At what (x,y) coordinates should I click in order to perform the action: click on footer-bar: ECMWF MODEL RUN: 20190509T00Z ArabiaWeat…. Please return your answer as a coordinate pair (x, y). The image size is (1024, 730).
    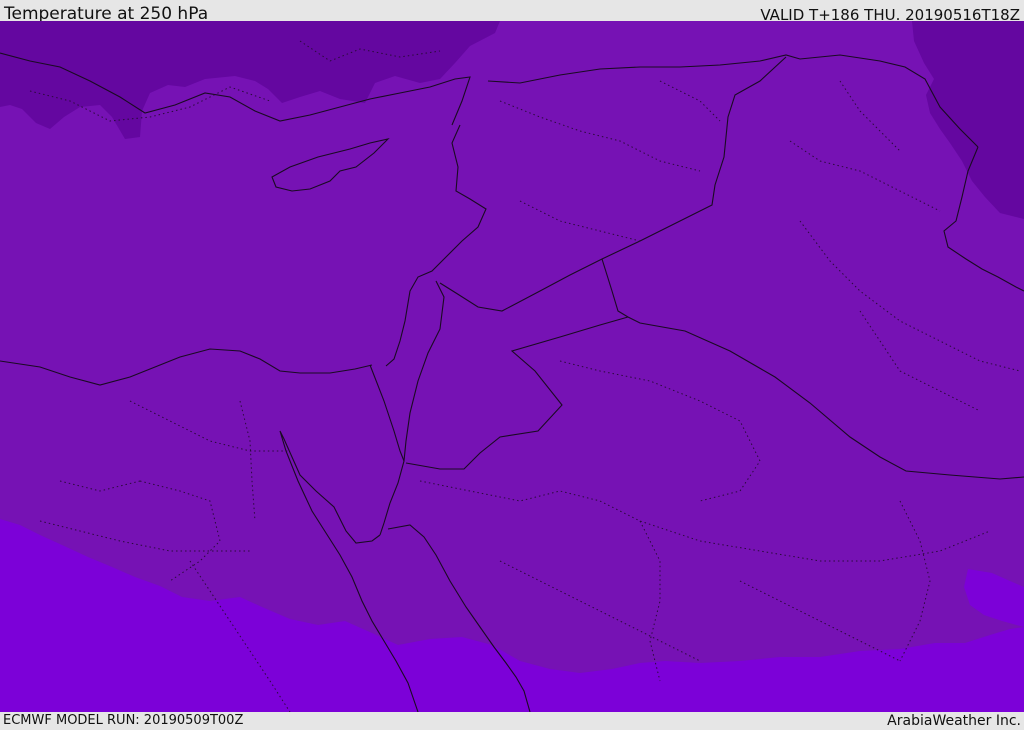
    Looking at the image, I should click on (512, 720).